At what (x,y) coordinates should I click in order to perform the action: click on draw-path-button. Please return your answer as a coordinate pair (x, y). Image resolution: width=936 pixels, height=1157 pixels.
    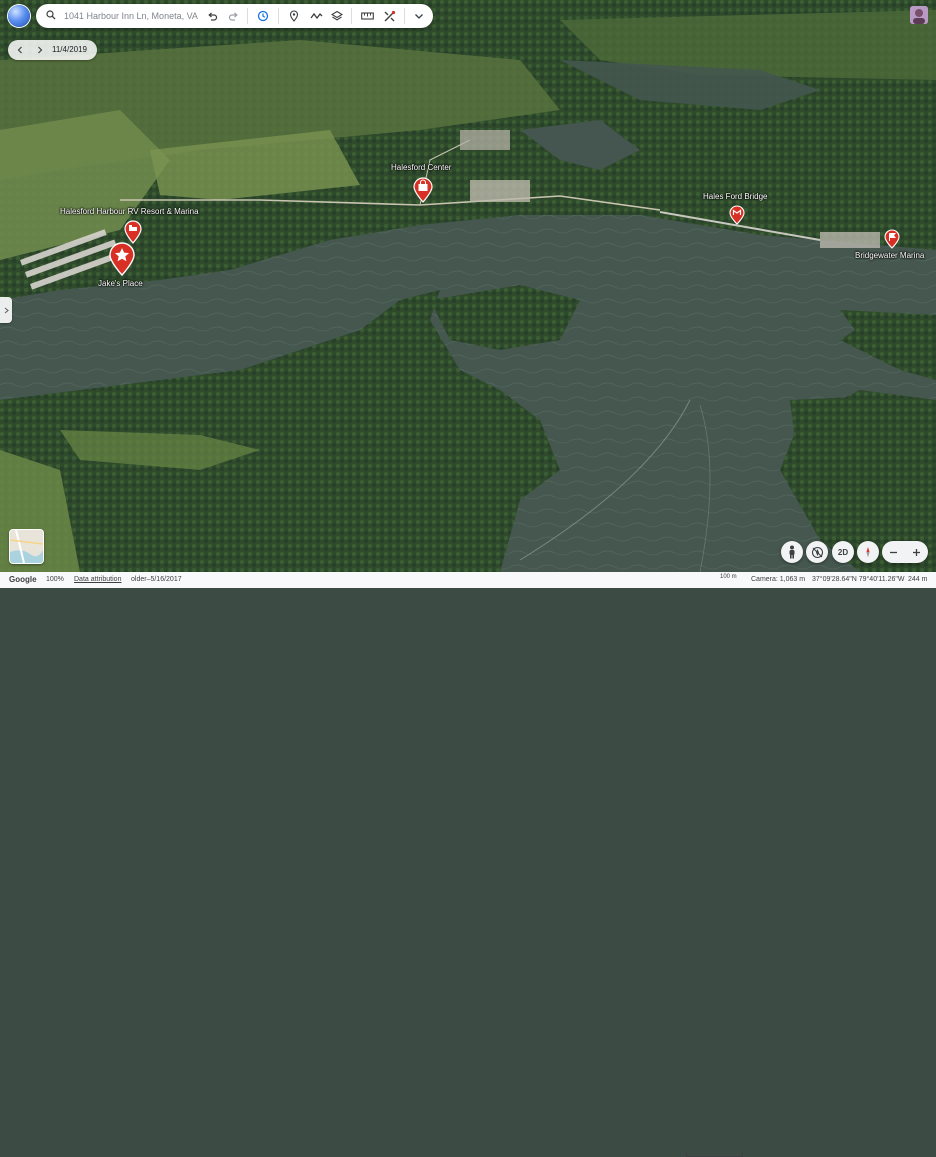
    Looking at the image, I should click on (316, 16).